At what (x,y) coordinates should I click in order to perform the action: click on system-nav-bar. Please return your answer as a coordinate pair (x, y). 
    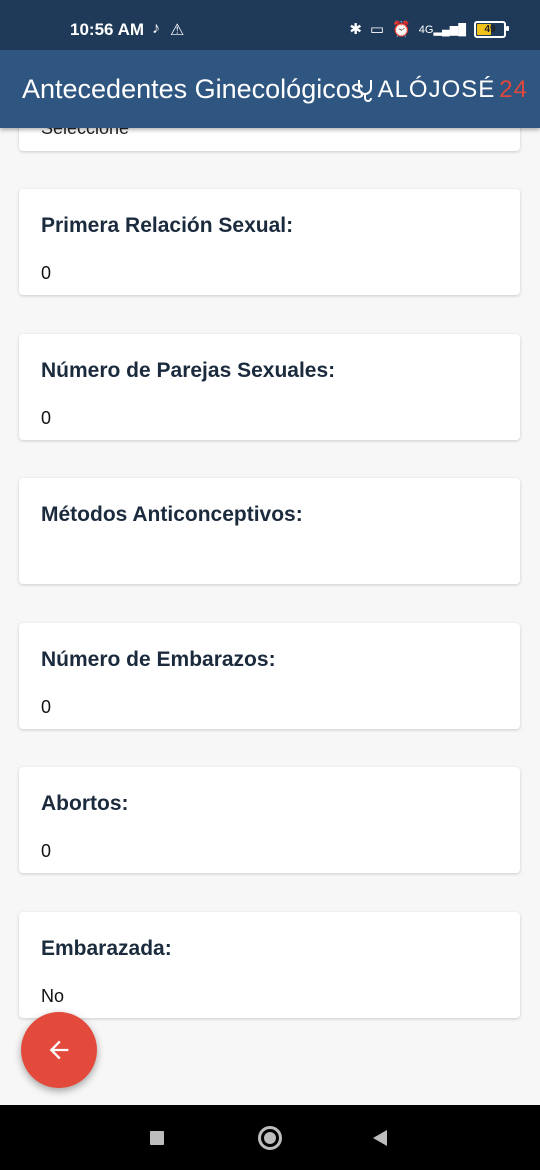
    Looking at the image, I should click on (270, 1137).